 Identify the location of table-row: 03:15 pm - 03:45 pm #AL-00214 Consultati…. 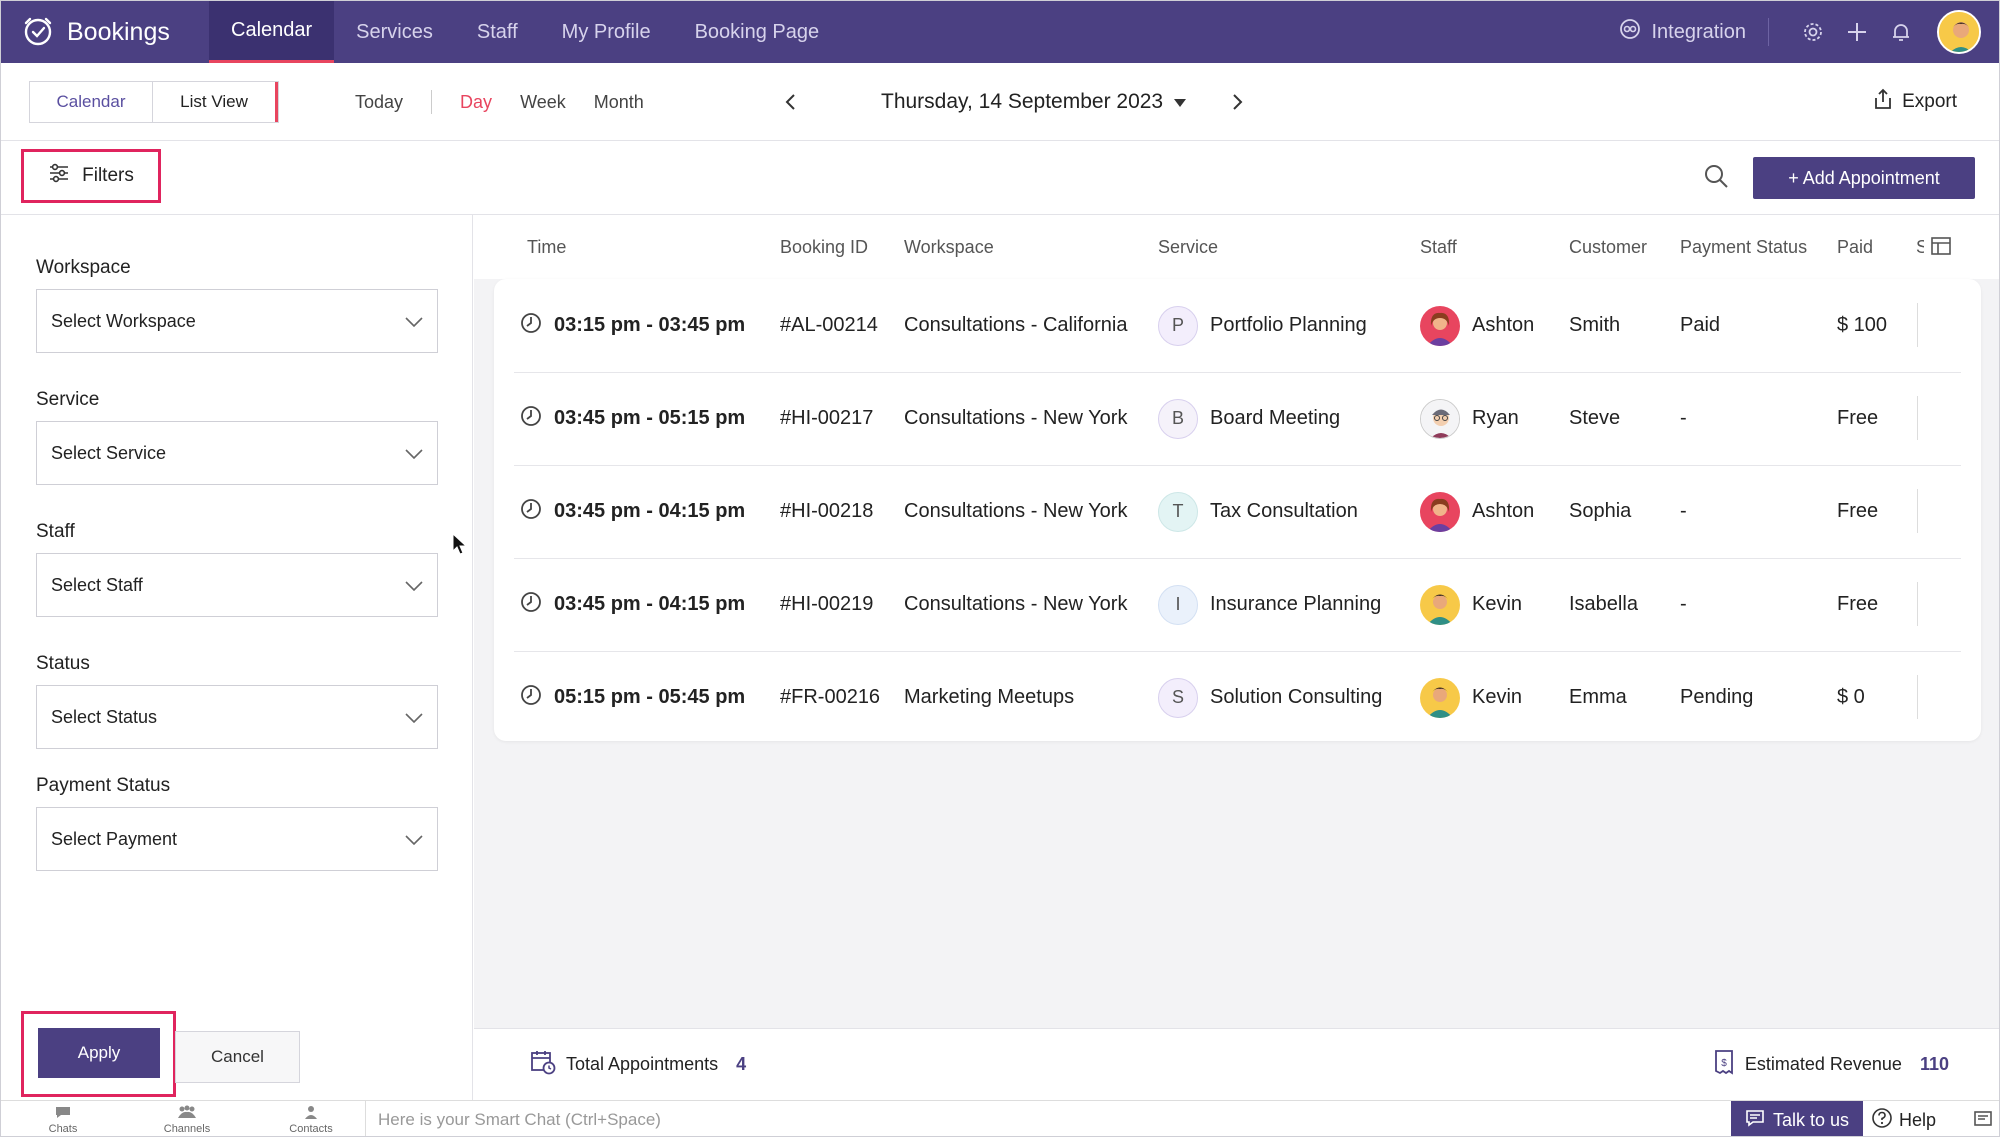
(1237, 325).